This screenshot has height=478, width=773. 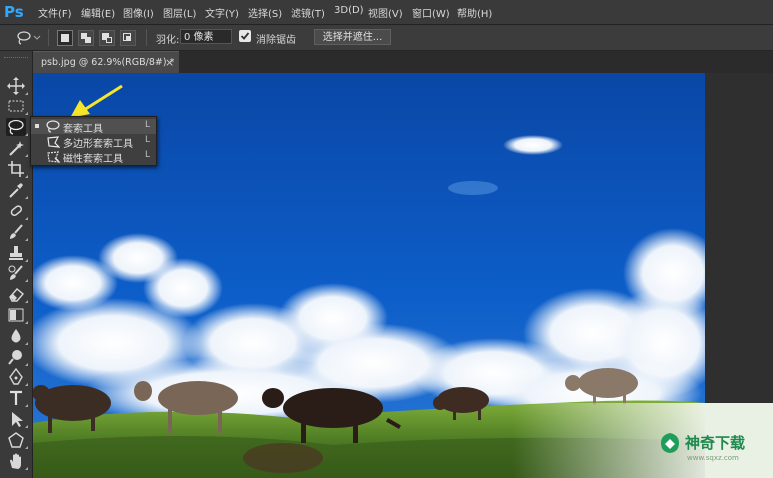 I want to click on pen-icon, so click(x=17, y=377).